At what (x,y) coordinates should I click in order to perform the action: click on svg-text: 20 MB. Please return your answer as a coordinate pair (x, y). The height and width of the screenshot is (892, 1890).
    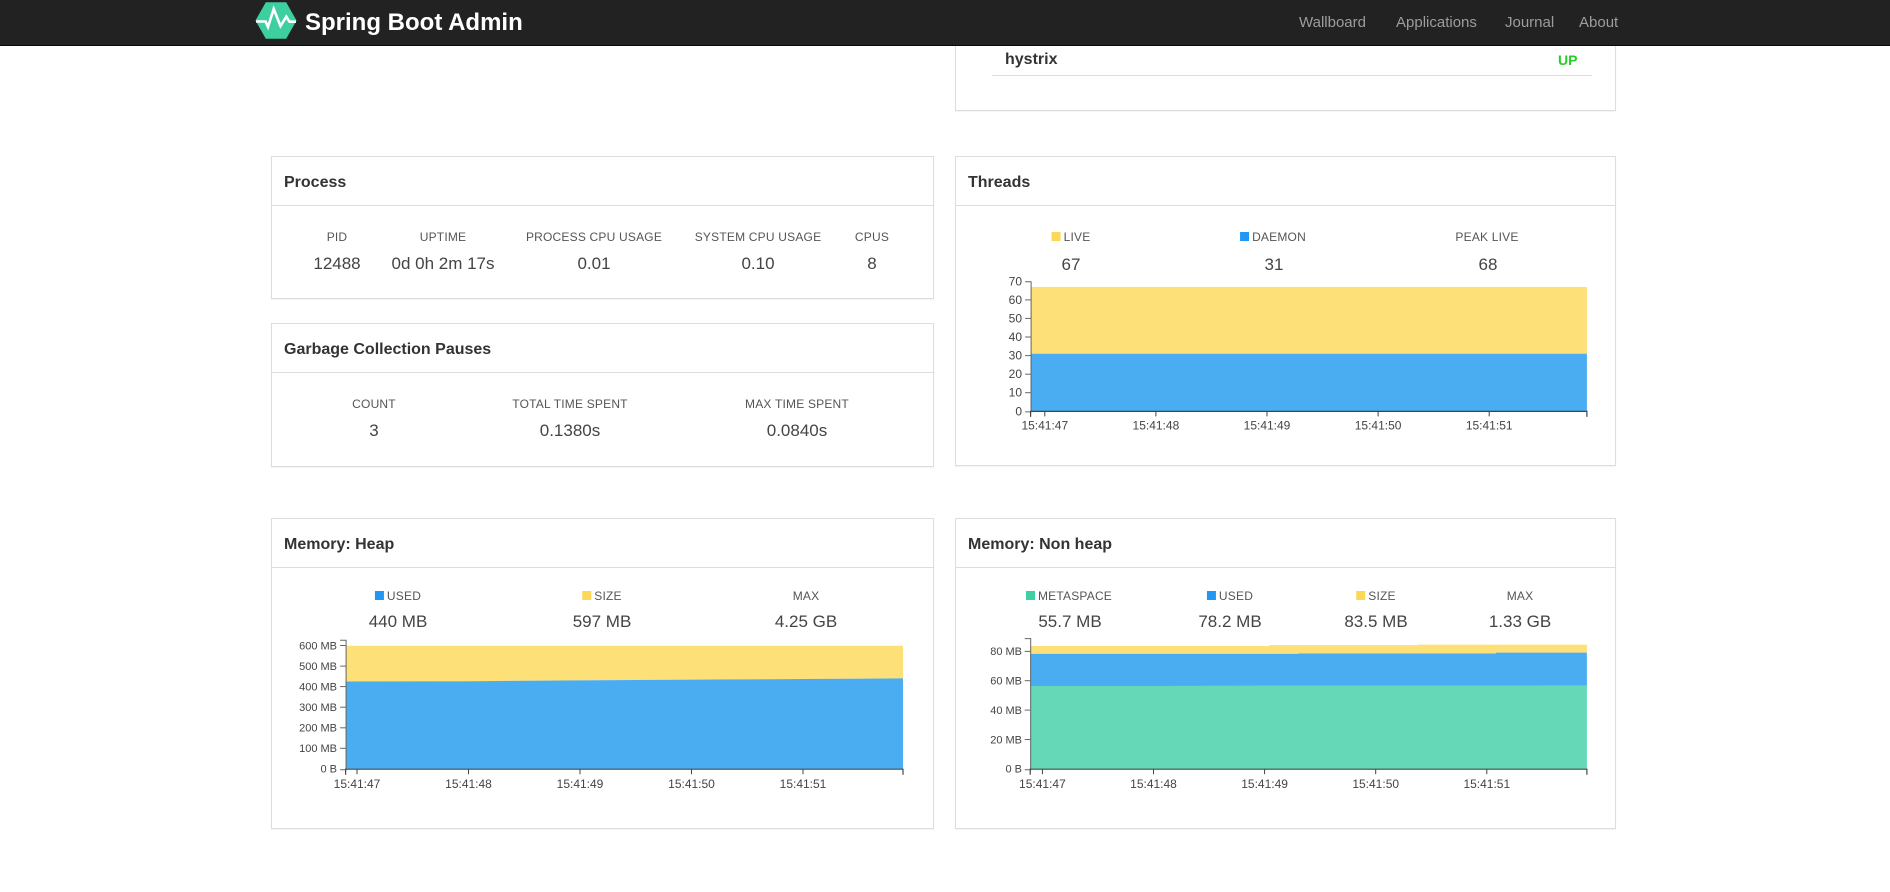
    Looking at the image, I should click on (1006, 740).